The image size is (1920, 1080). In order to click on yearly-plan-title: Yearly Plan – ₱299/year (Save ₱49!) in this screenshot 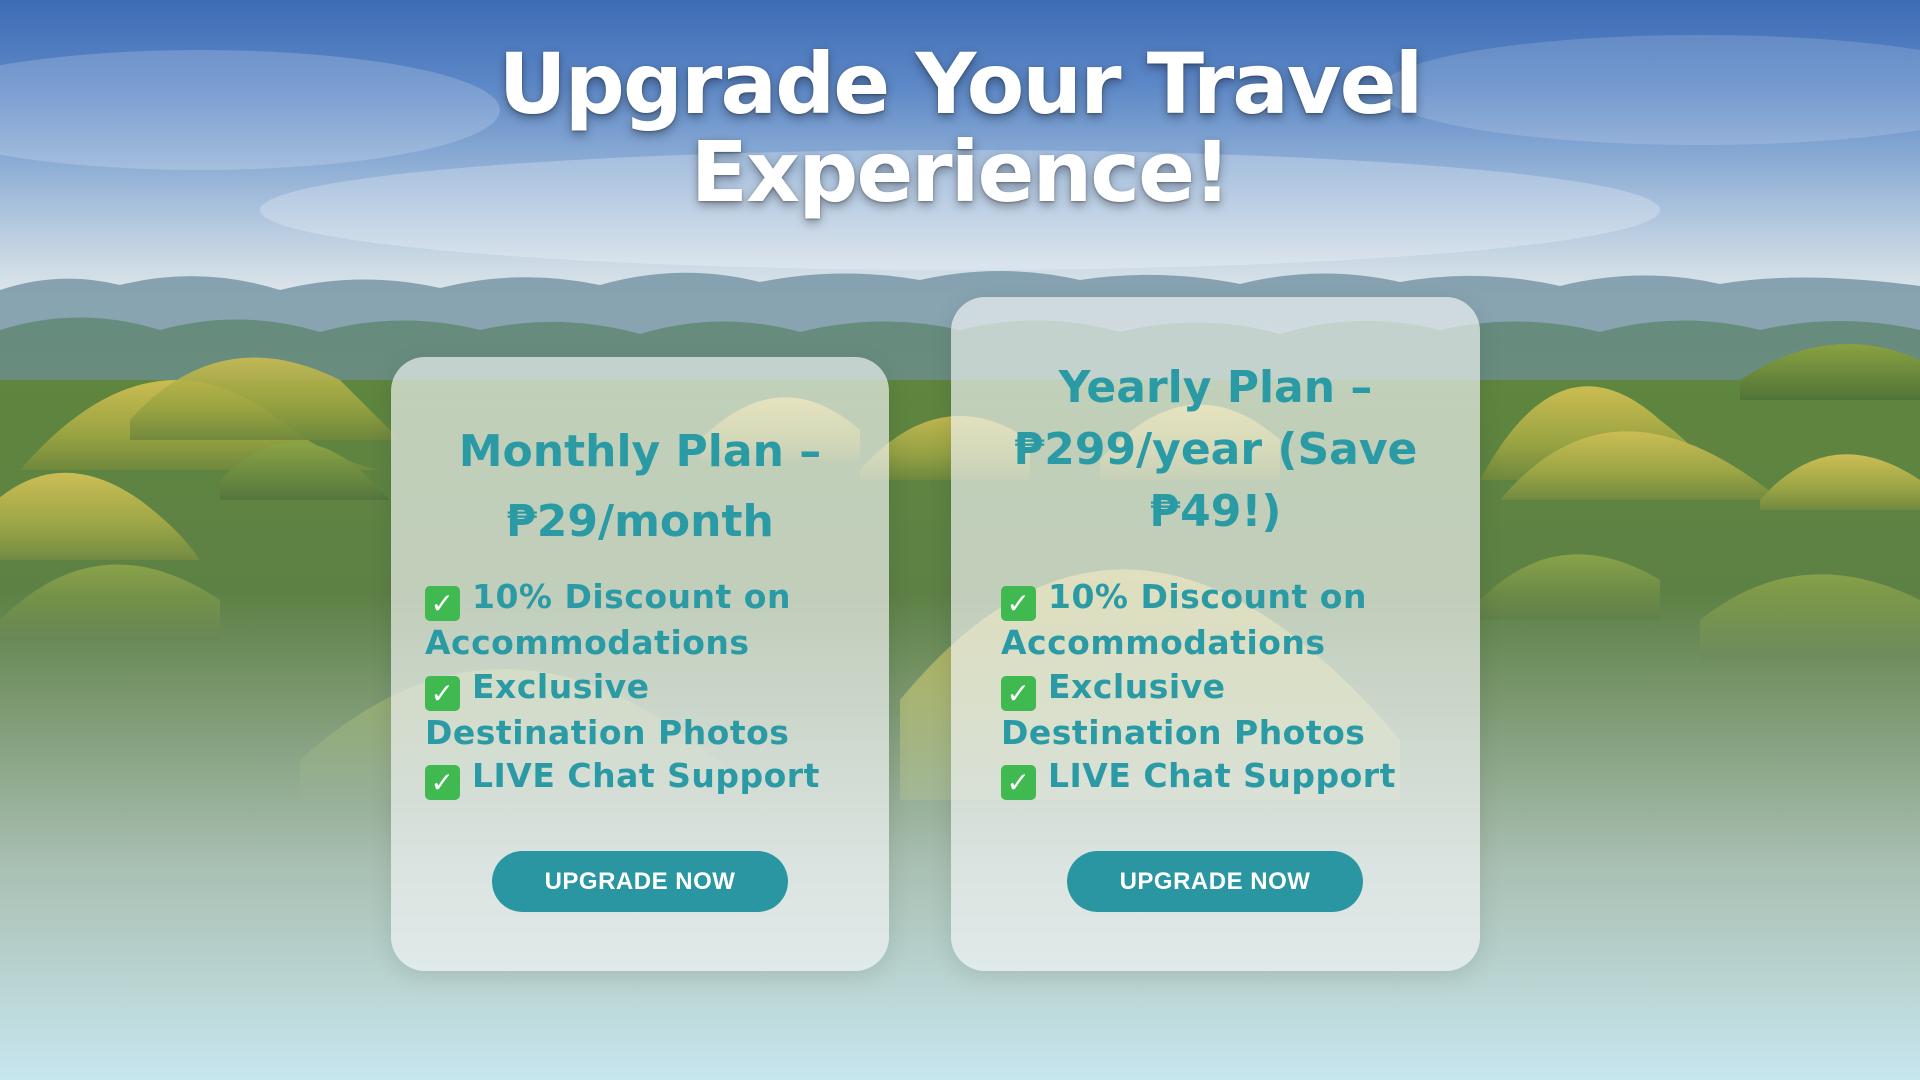, I will do `click(1215, 450)`.